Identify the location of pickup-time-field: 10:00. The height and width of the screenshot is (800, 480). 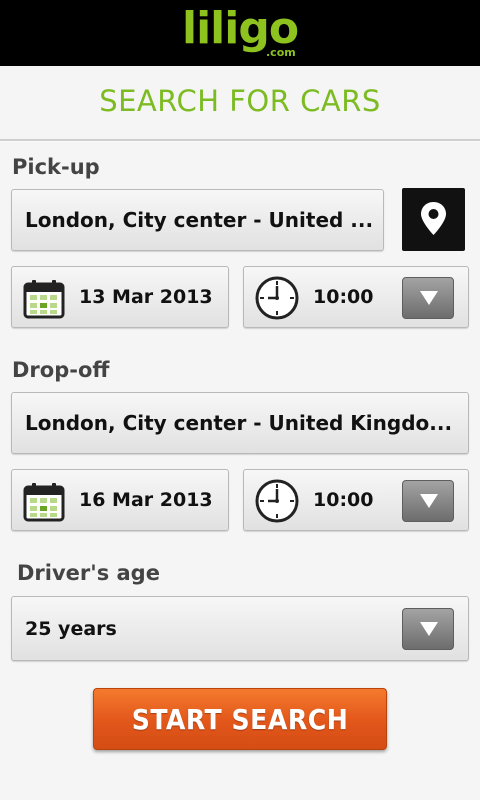
(356, 297).